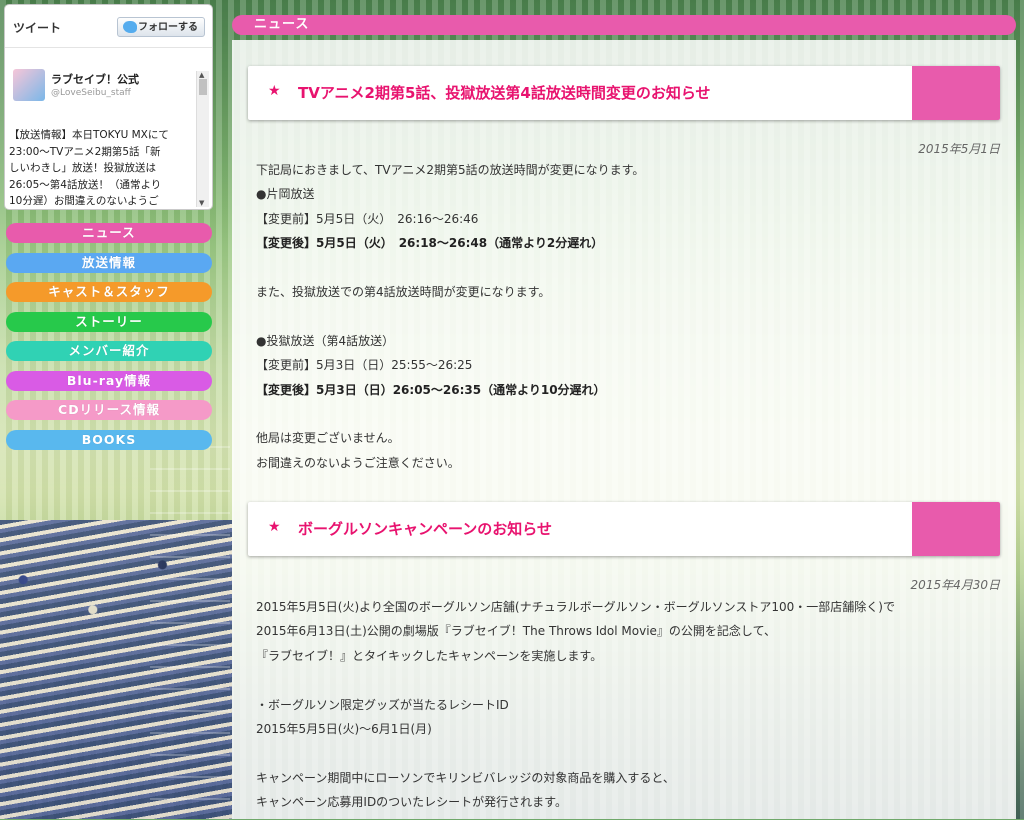 The image size is (1024, 820). Describe the element at coordinates (364, 365) in the screenshot. I see `article-line: 【変更前】5月3日（日）25:55～26:25` at that location.